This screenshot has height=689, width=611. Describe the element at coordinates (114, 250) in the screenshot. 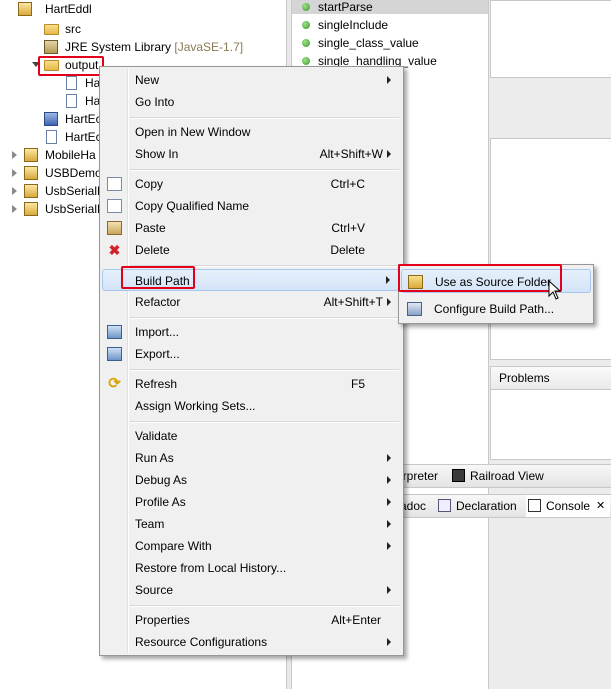

I see `delete-icon: ✖` at that location.